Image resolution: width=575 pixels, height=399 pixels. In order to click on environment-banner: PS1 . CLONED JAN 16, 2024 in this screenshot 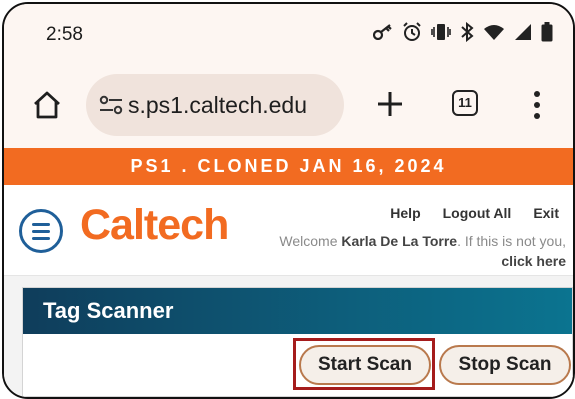, I will do `click(288, 166)`.